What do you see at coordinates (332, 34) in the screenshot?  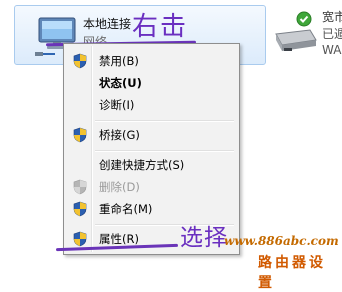 I see `connection2-status: 已遁` at bounding box center [332, 34].